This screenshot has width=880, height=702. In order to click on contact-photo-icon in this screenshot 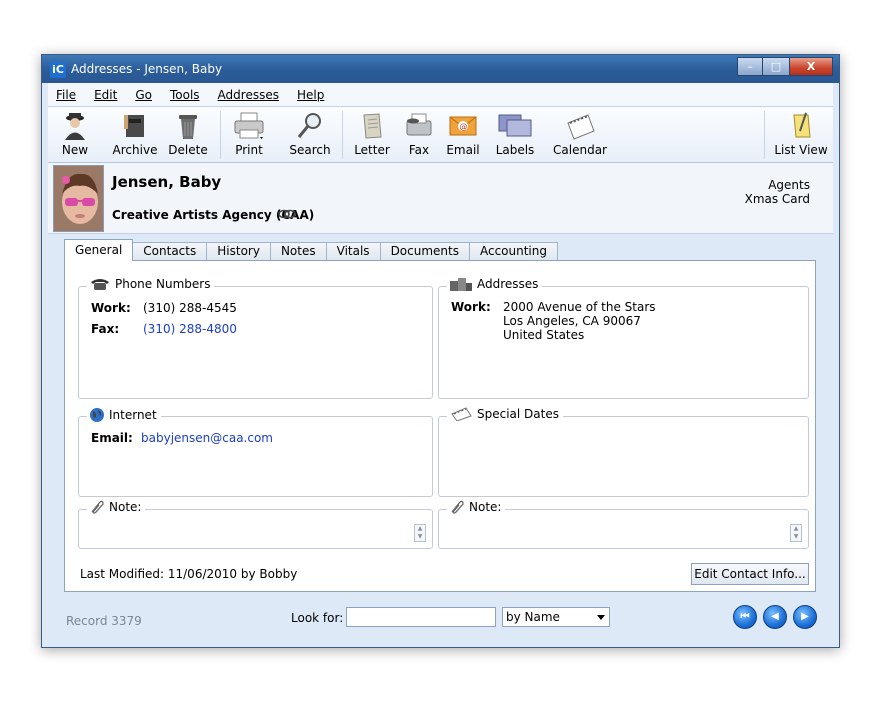, I will do `click(78, 198)`.